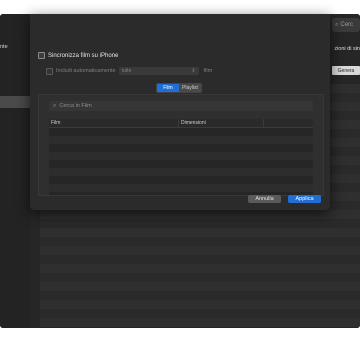 Image resolution: width=360 pixels, height=360 pixels. What do you see at coordinates (221, 123) in the screenshot?
I see `column-header-size: Dimensioni` at bounding box center [221, 123].